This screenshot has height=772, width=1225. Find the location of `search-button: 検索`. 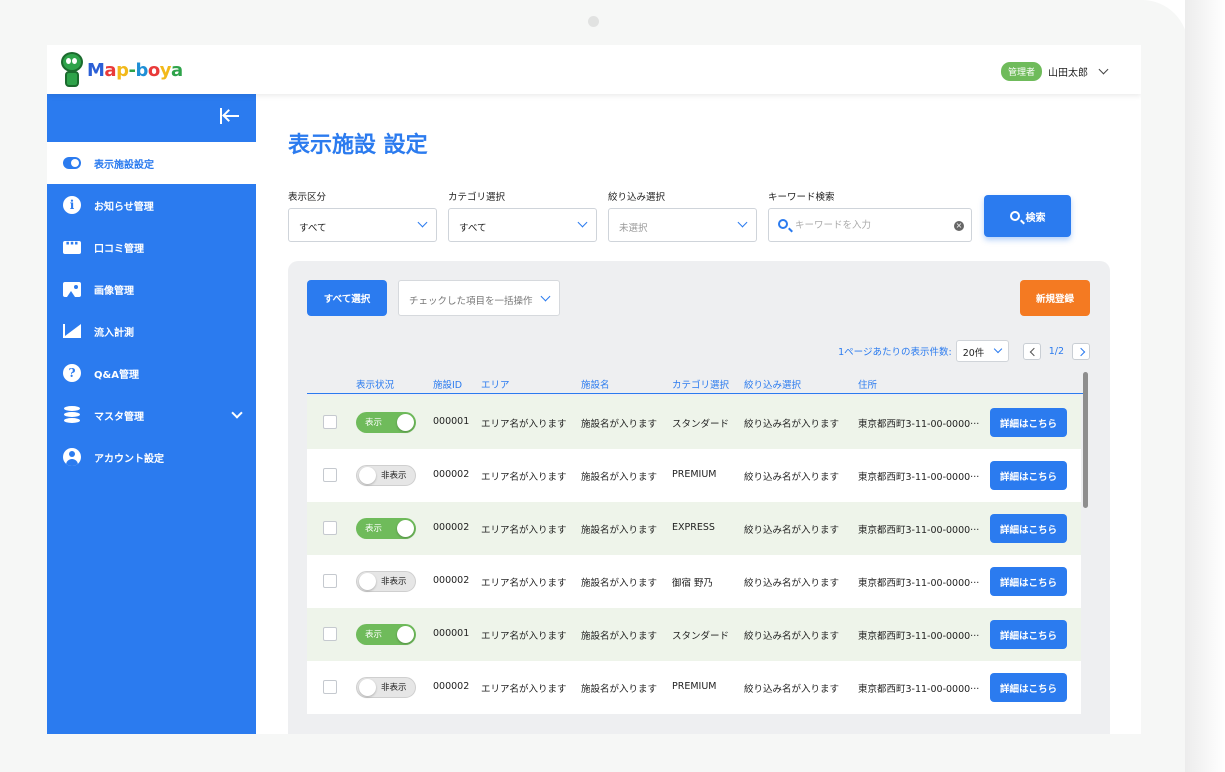

search-button: 検索 is located at coordinates (1027, 216).